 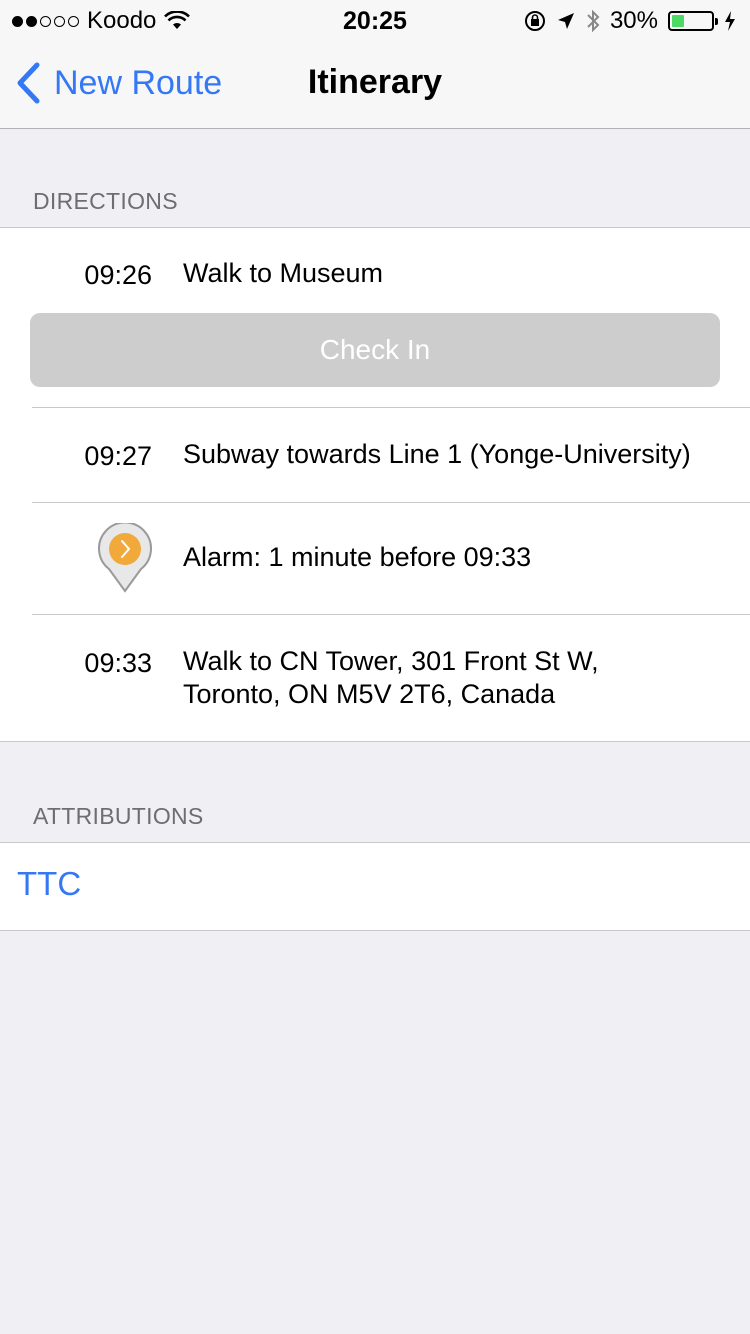 I want to click on step-time: 09:27, so click(x=118, y=456).